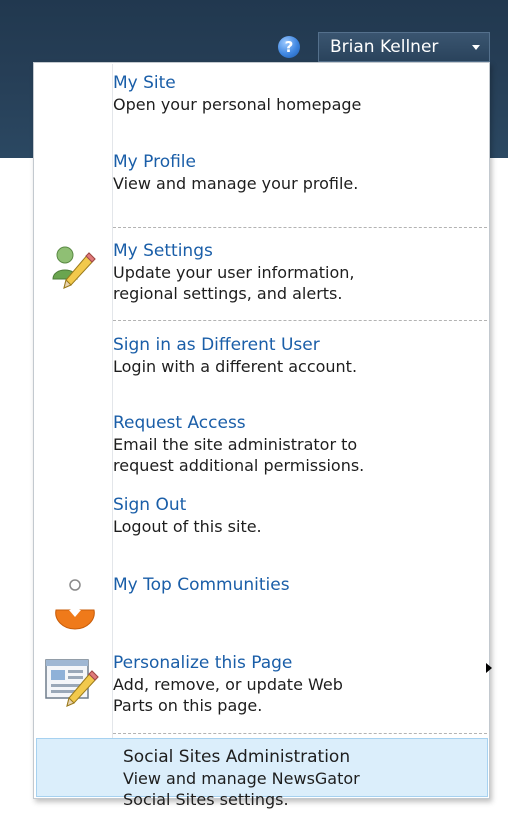 The height and width of the screenshot is (821, 508). I want to click on menu-item-my-top-communities: My Top Communities, so click(301, 585).